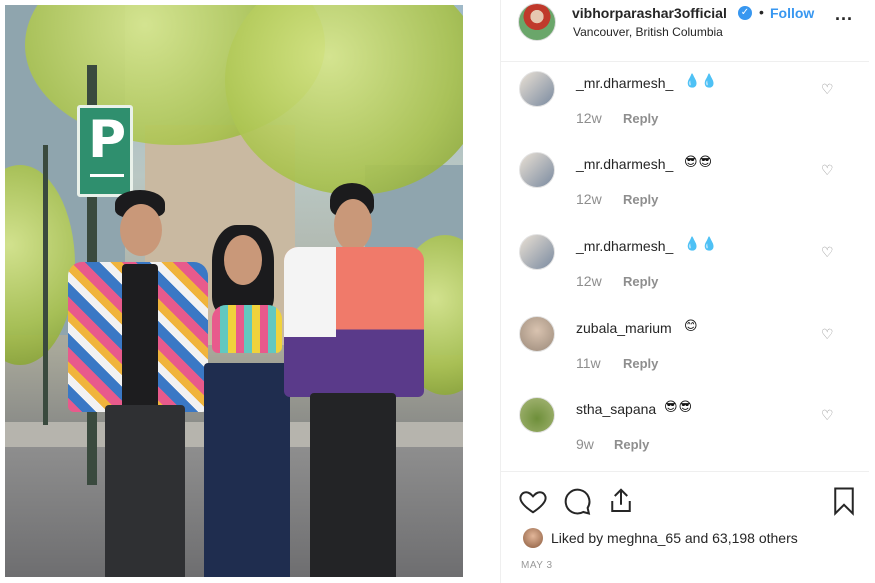 The height and width of the screenshot is (583, 875). Describe the element at coordinates (533, 501) in the screenshot. I see `heart-icon` at that location.